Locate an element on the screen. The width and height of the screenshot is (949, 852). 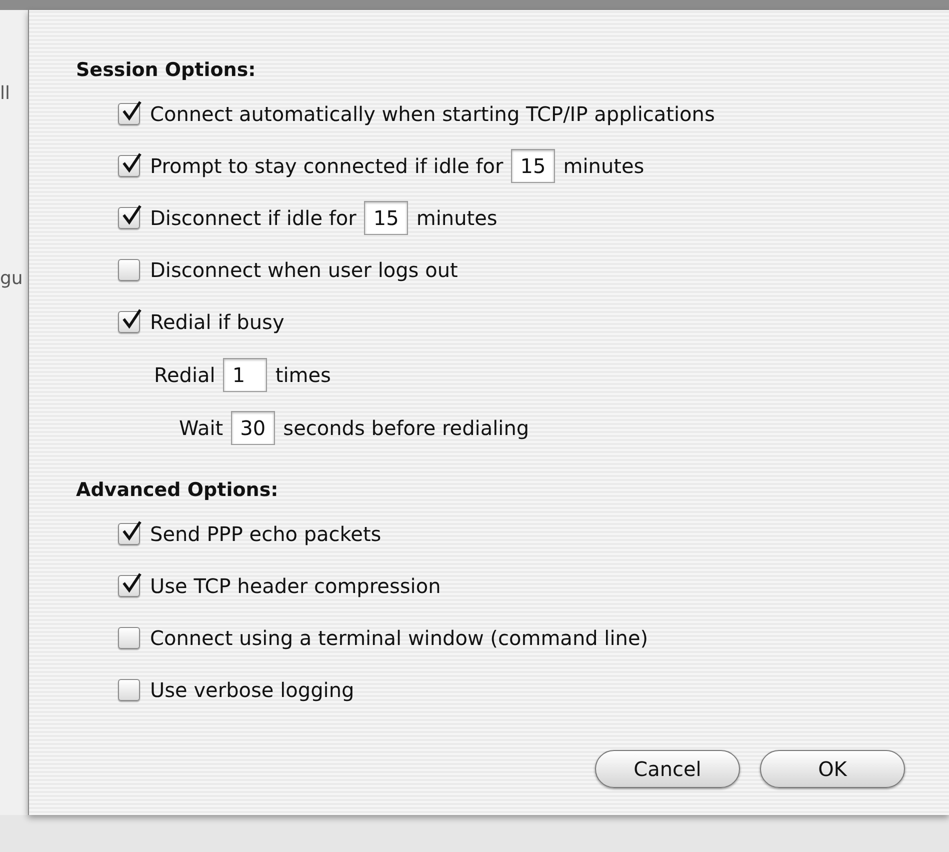
option-label: Use TCP header compression is located at coordinates (295, 586).